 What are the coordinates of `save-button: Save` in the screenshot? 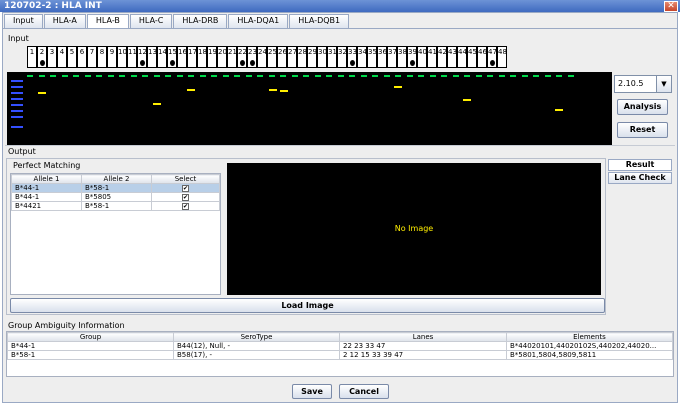 It's located at (312, 391).